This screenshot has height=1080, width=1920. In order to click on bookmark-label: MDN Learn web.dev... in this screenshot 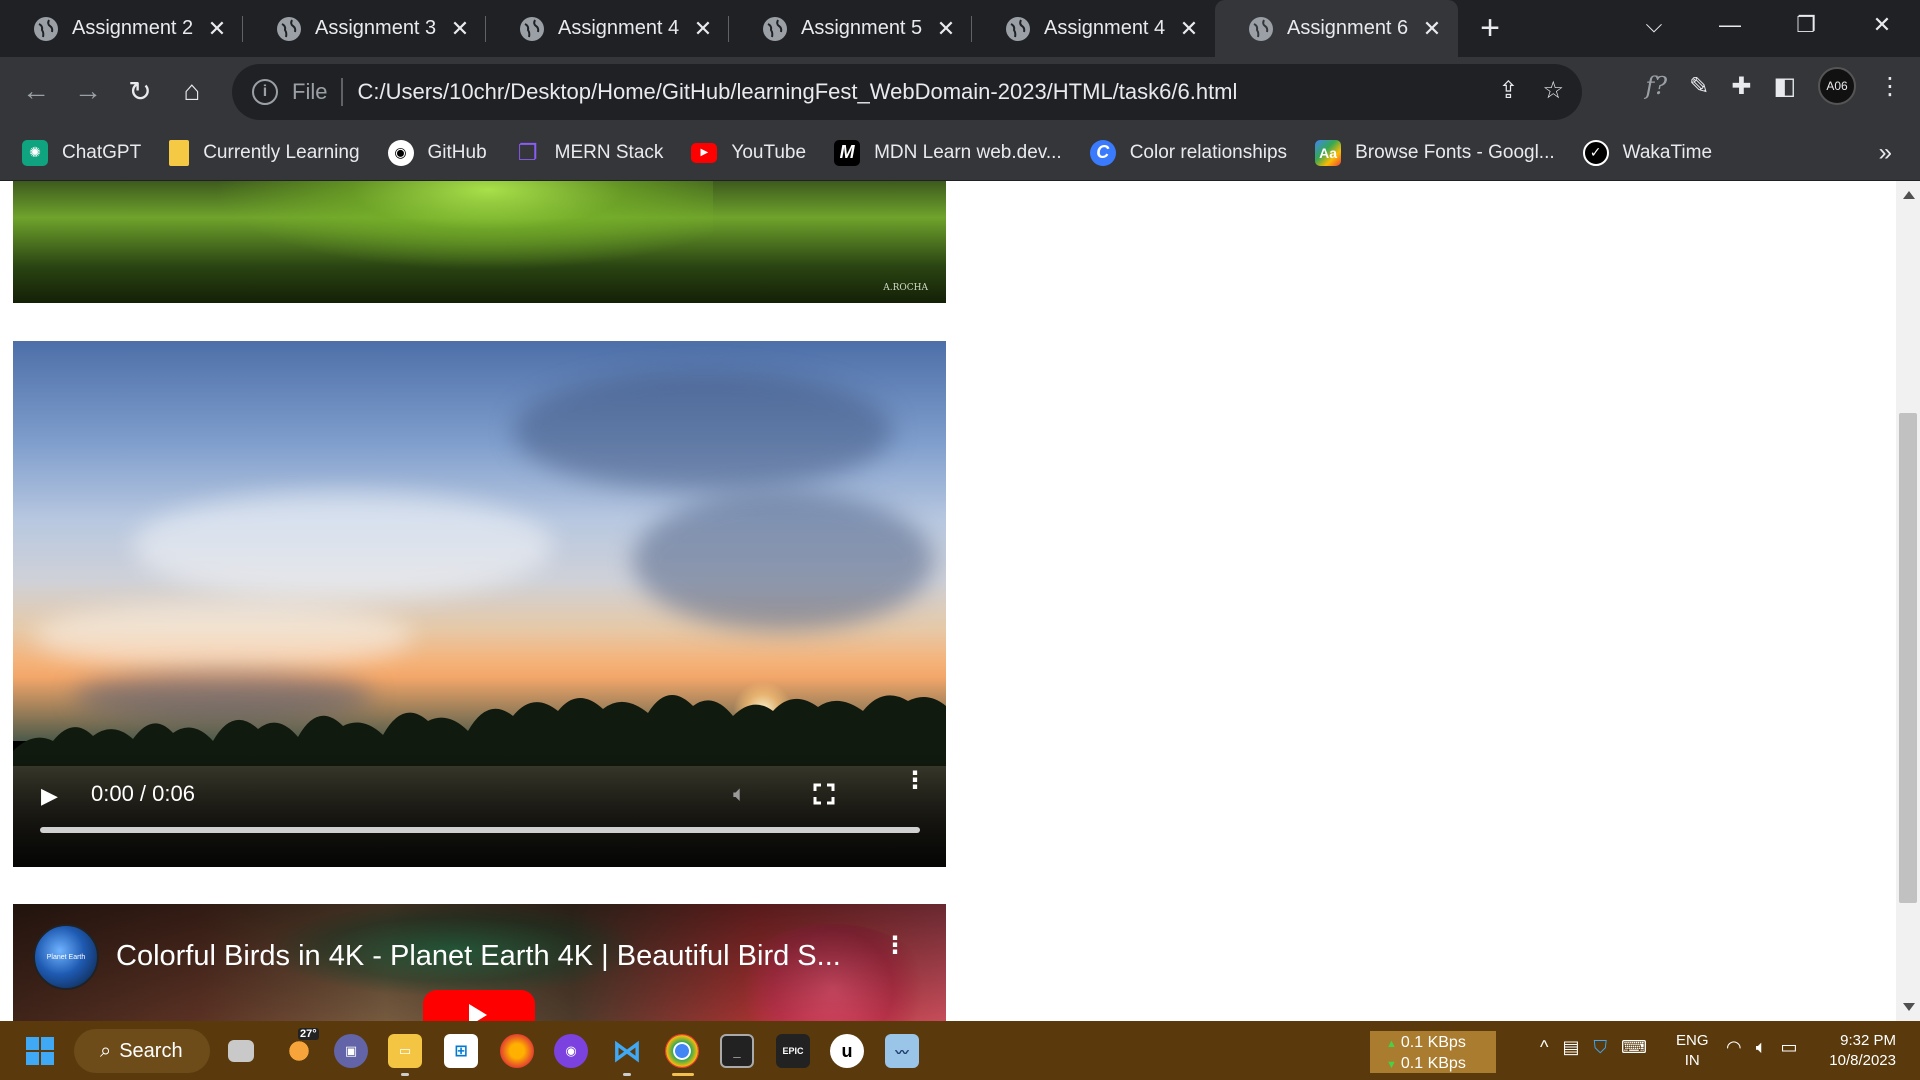, I will do `click(968, 152)`.